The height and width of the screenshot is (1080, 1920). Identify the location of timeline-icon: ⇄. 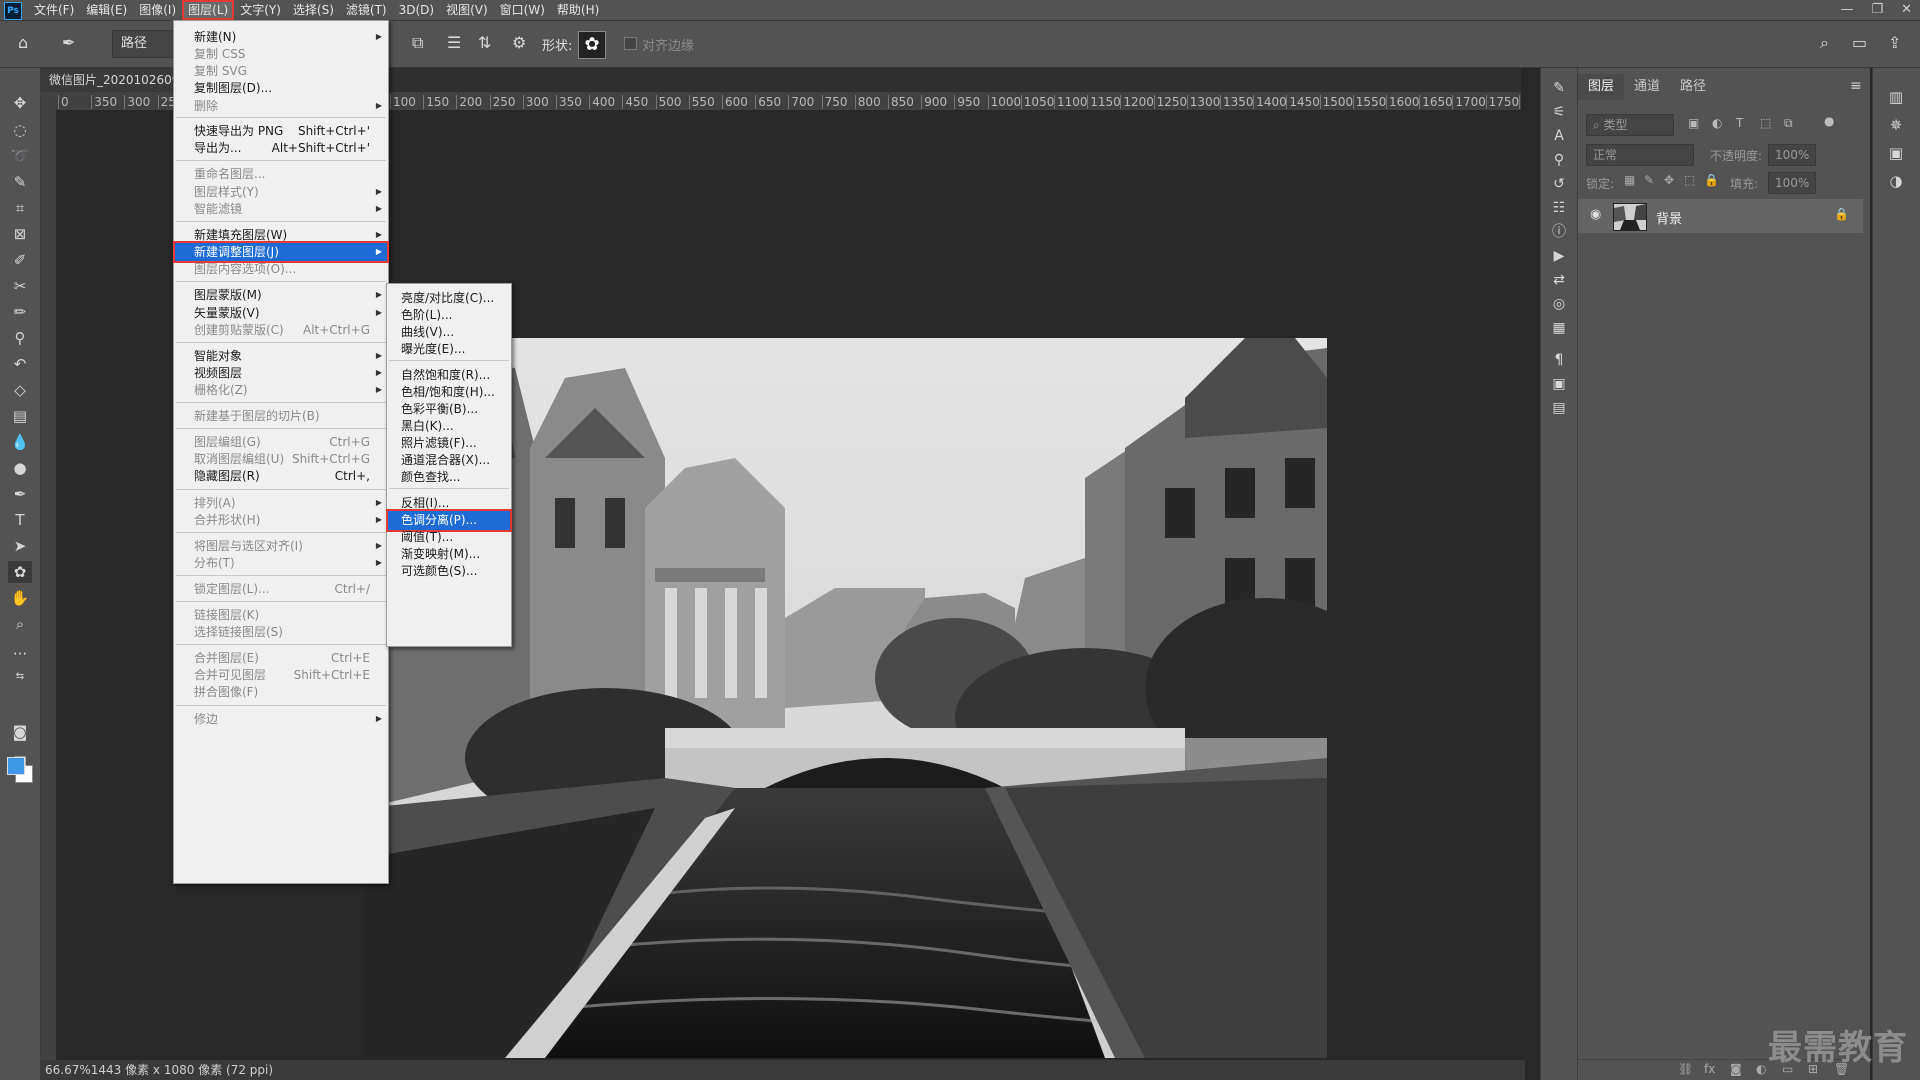
(1559, 280).